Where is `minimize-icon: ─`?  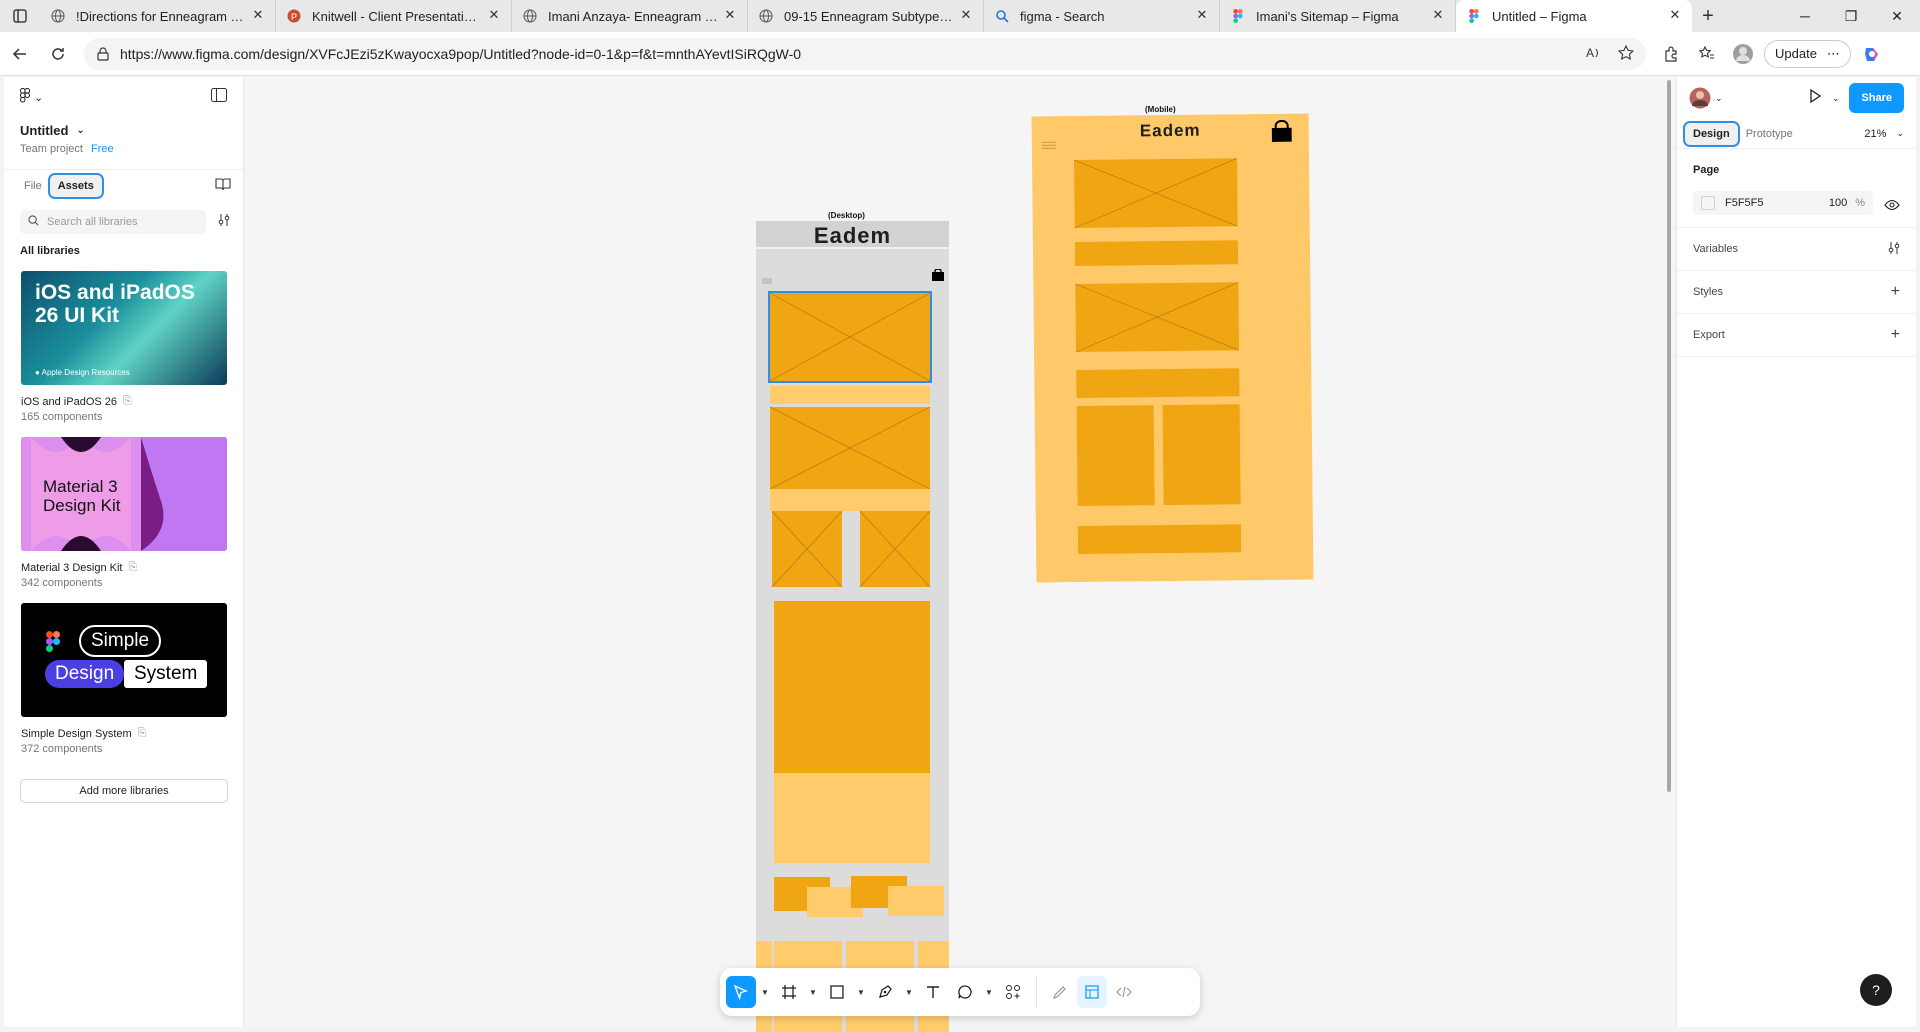 minimize-icon: ─ is located at coordinates (1805, 16).